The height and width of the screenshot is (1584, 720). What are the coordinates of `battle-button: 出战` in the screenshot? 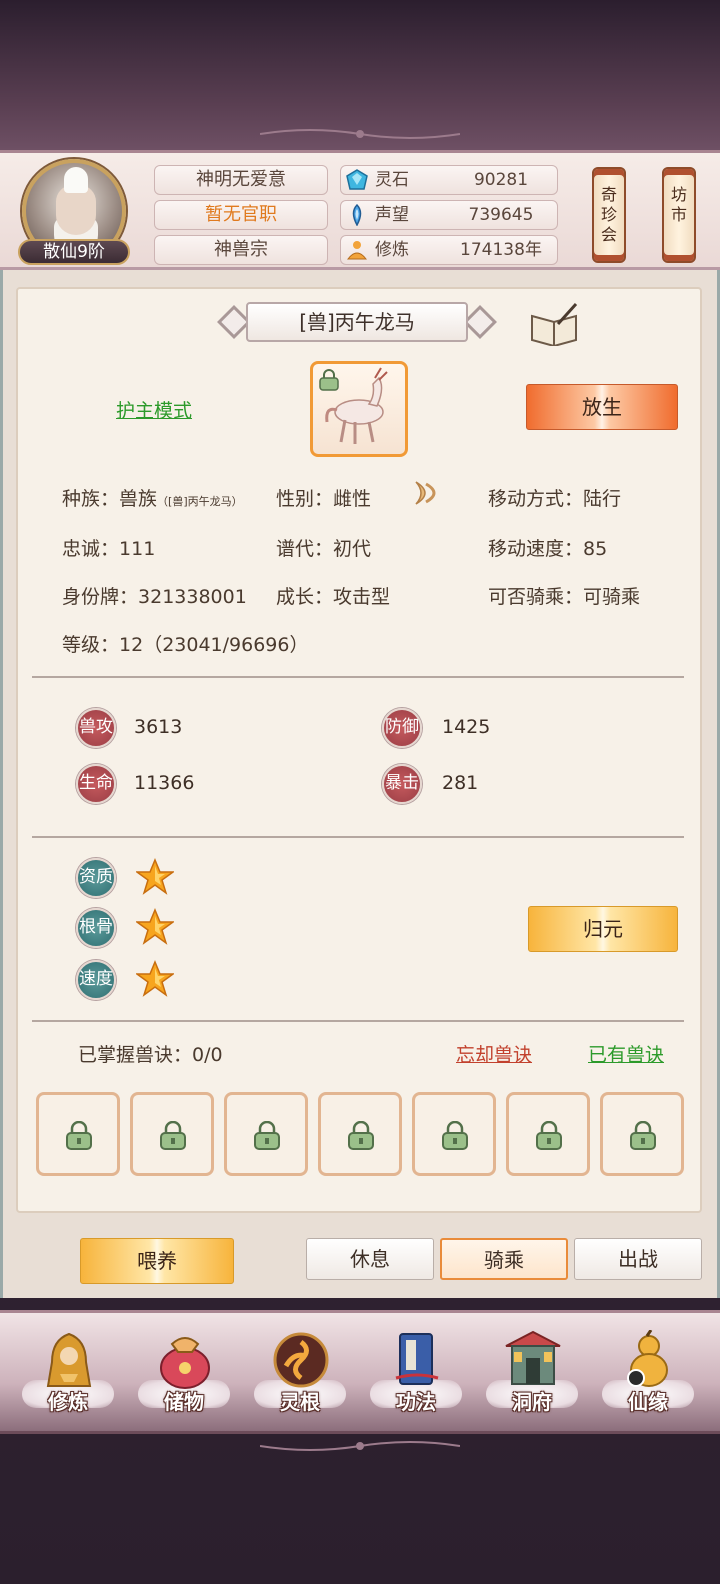 It's located at (638, 1259).